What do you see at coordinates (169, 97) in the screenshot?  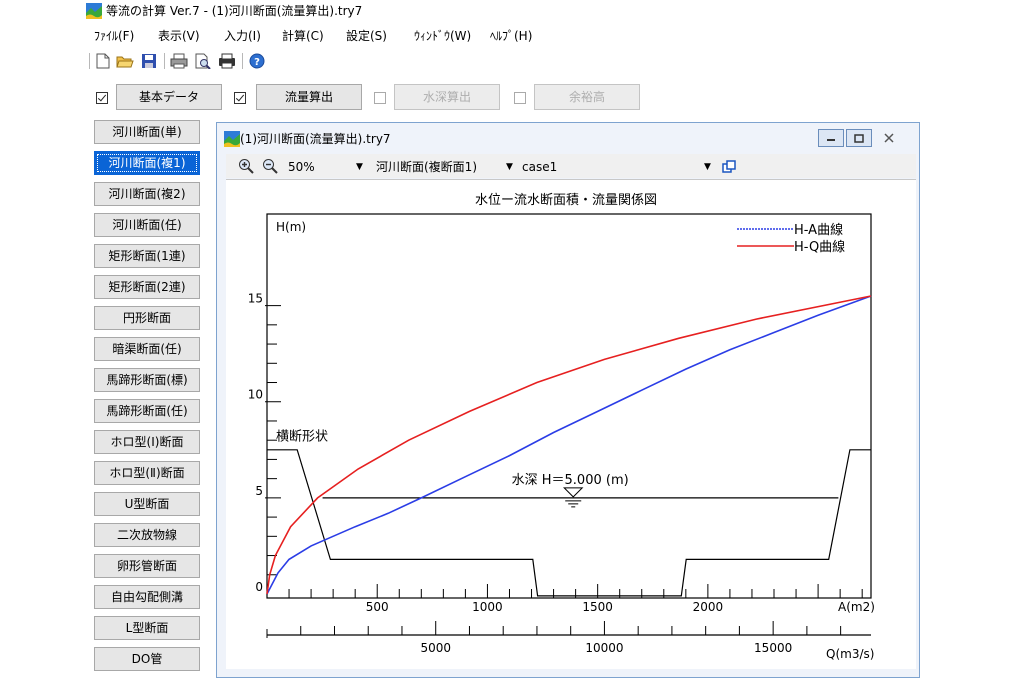 I see `basic-data-button: 基本データ` at bounding box center [169, 97].